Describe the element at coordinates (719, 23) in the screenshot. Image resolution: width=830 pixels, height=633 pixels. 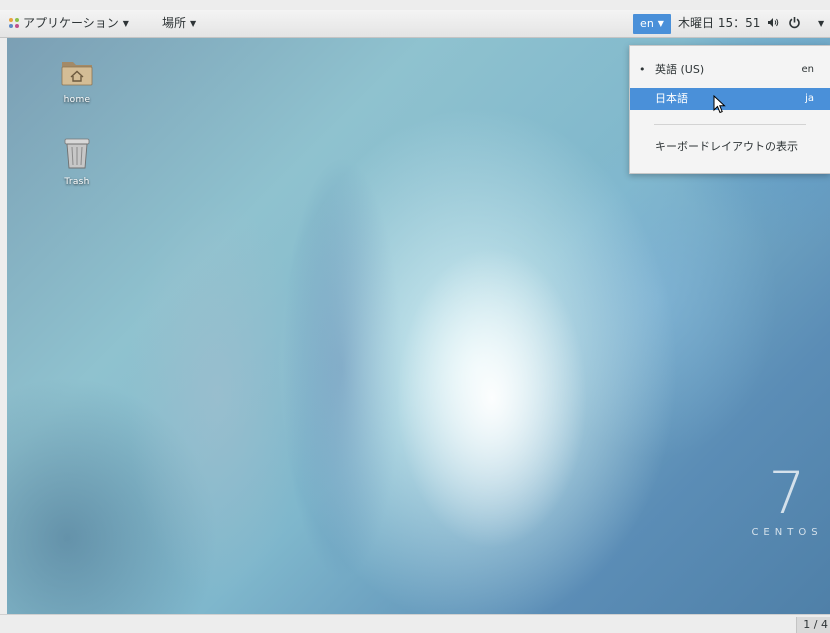
I see `clock: 木曜日 15：51` at that location.